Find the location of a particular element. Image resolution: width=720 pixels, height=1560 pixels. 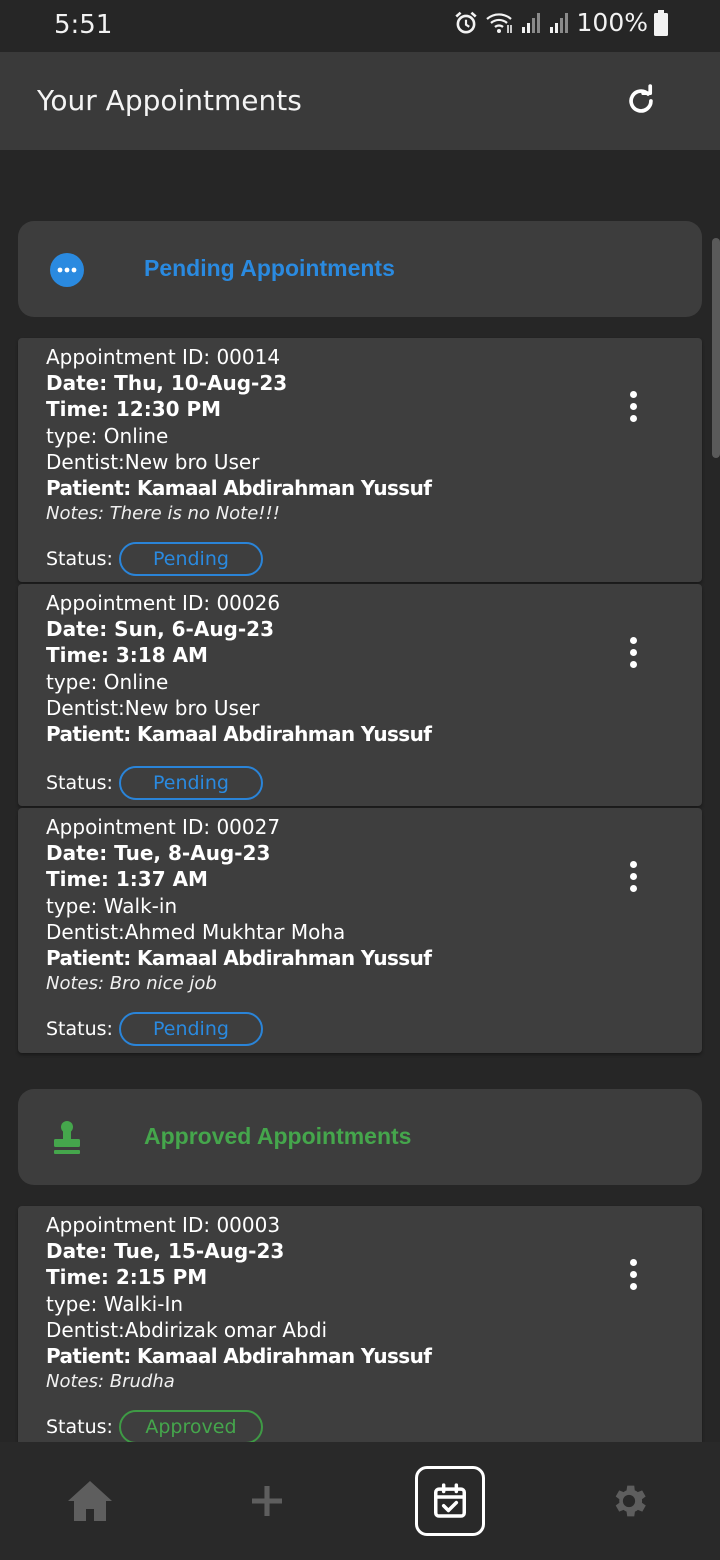

bottom-navigation is located at coordinates (360, 1501).